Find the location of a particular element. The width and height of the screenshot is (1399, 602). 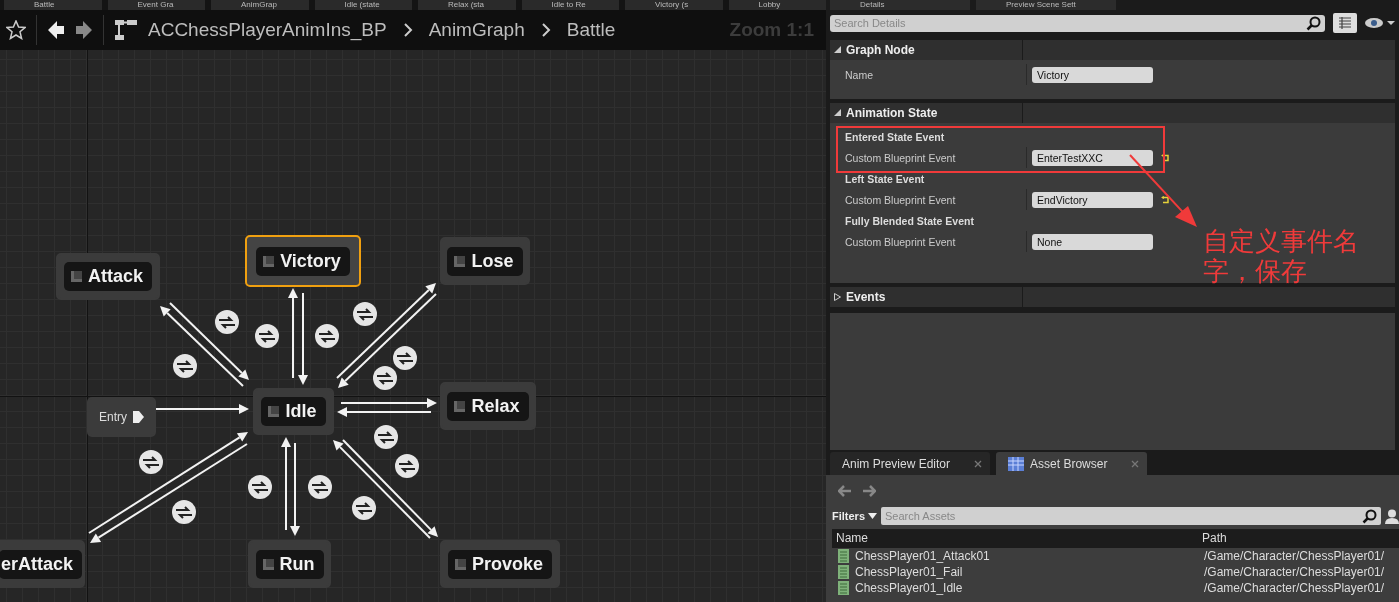

state-node: erAttack is located at coordinates (42, 564).